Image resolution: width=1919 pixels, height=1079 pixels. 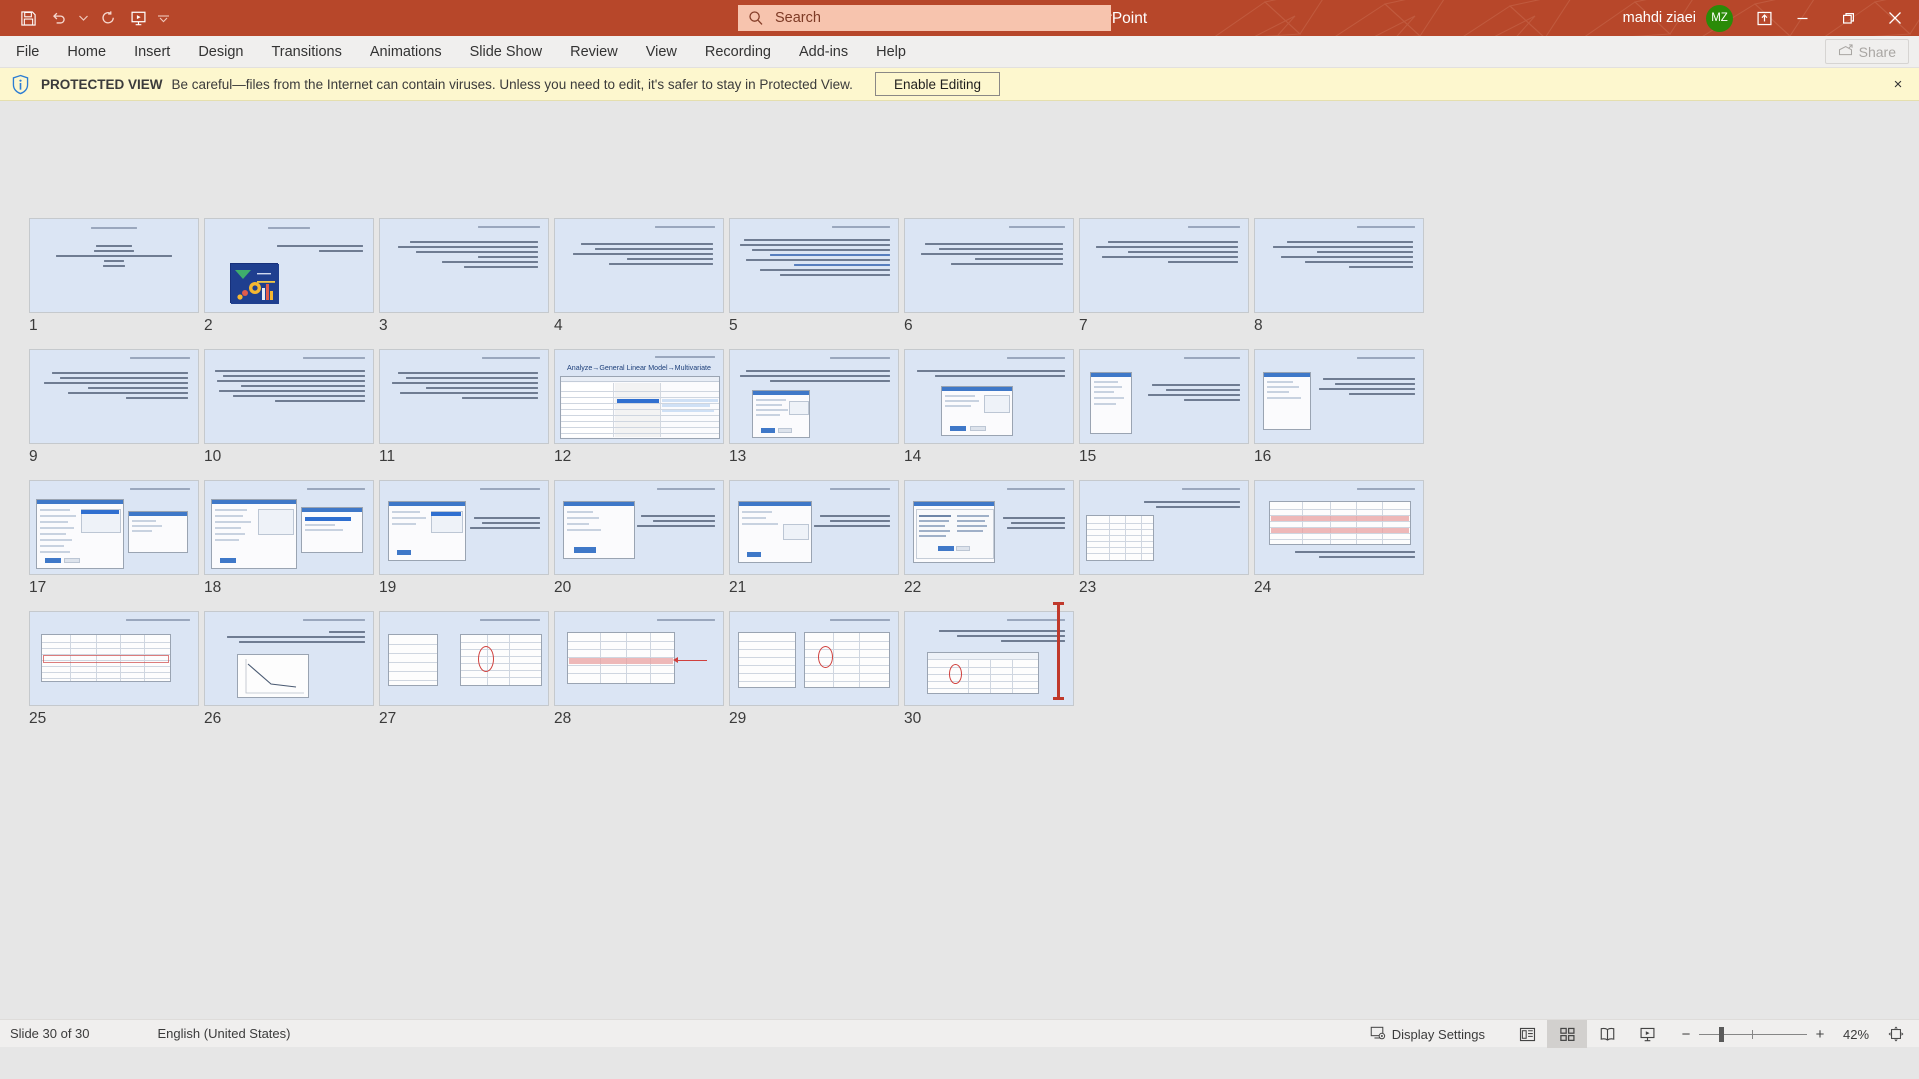 What do you see at coordinates (163, 18) in the screenshot?
I see `customize-qat-icon` at bounding box center [163, 18].